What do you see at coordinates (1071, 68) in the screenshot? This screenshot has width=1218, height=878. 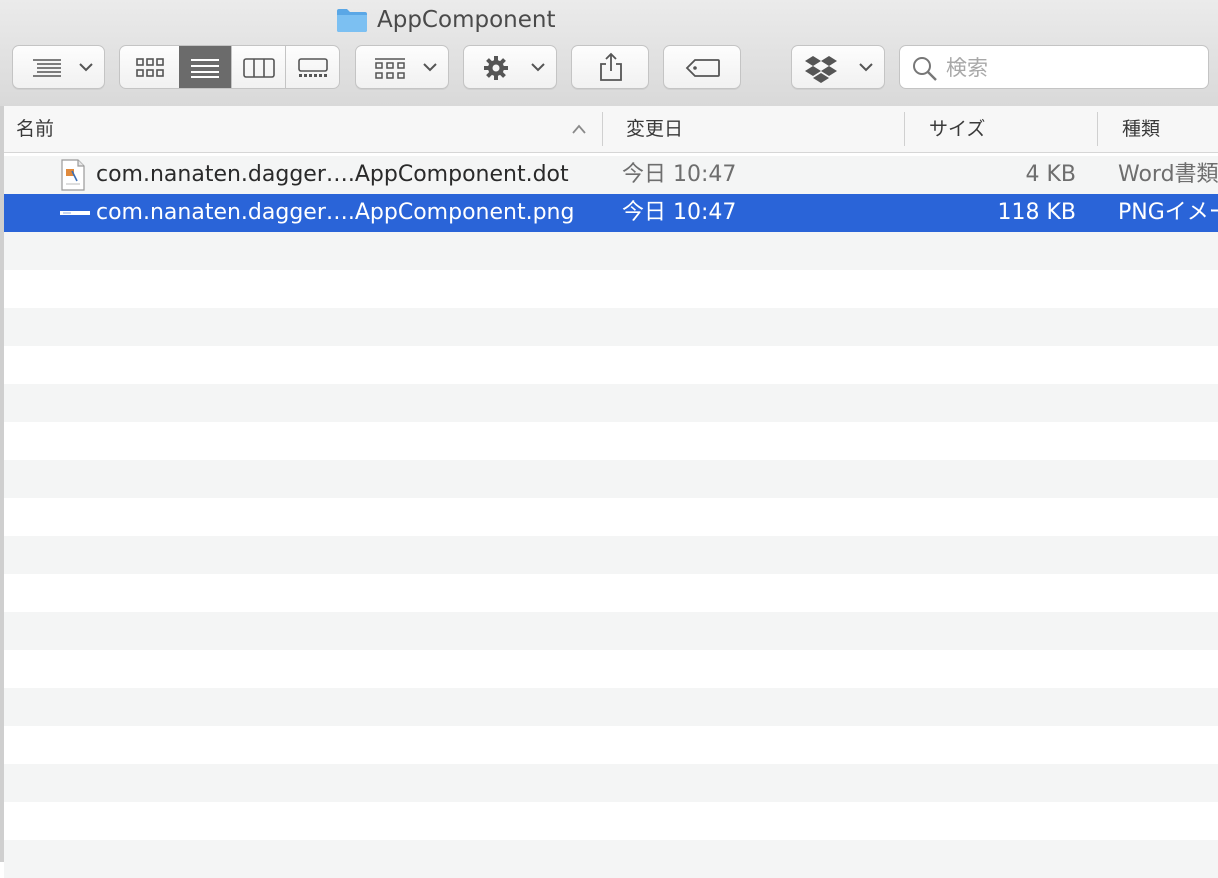 I see `search-input` at bounding box center [1071, 68].